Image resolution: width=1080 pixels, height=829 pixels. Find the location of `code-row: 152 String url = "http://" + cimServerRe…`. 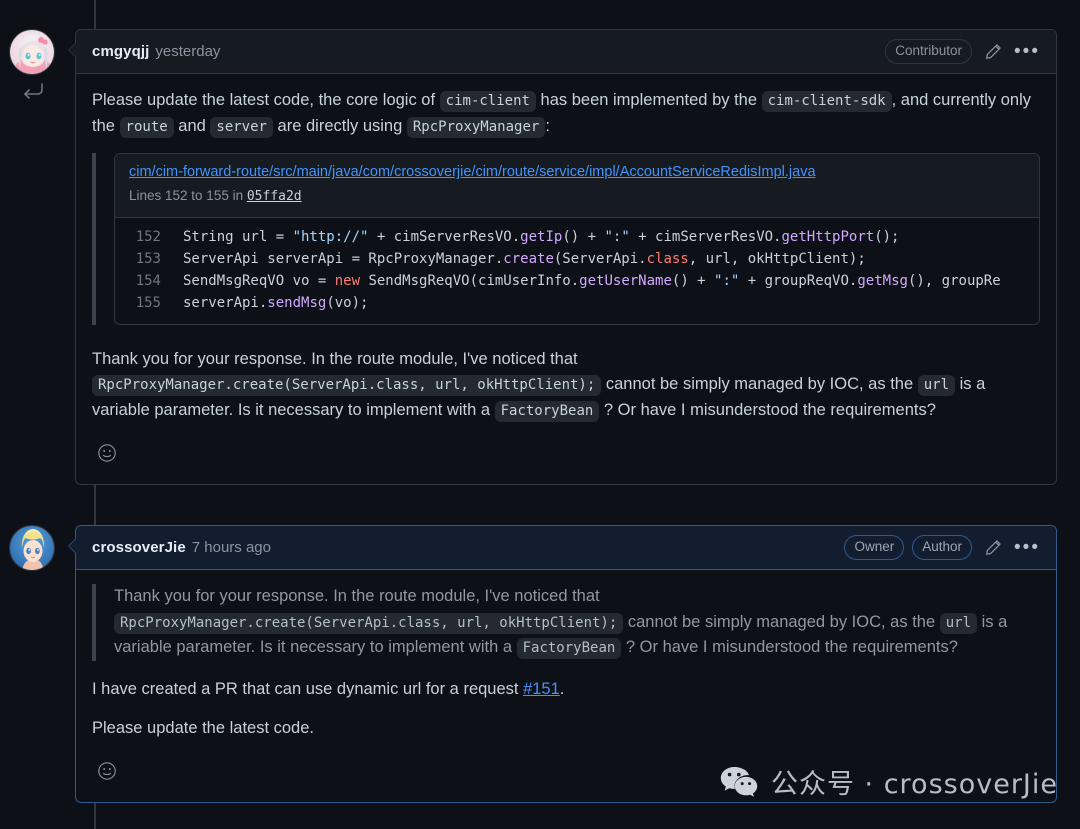

code-row: 152 String url = "http://" + cimServerRe… is located at coordinates (577, 237).